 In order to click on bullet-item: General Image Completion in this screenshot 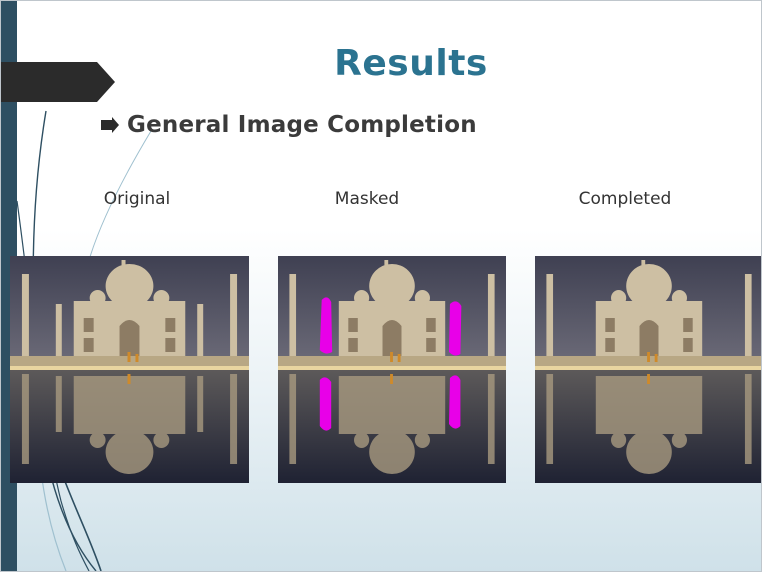, I will do `click(289, 125)`.